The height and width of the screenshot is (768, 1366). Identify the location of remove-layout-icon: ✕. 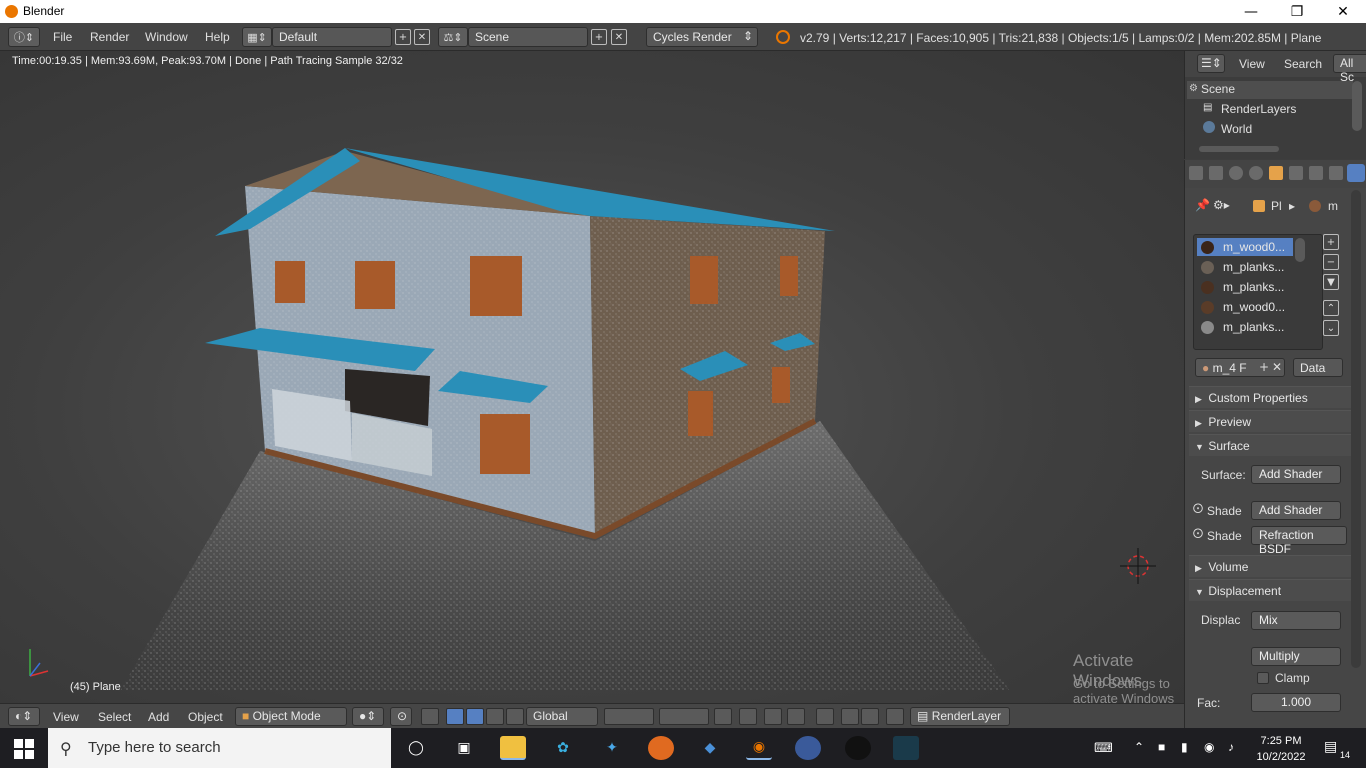
(422, 37).